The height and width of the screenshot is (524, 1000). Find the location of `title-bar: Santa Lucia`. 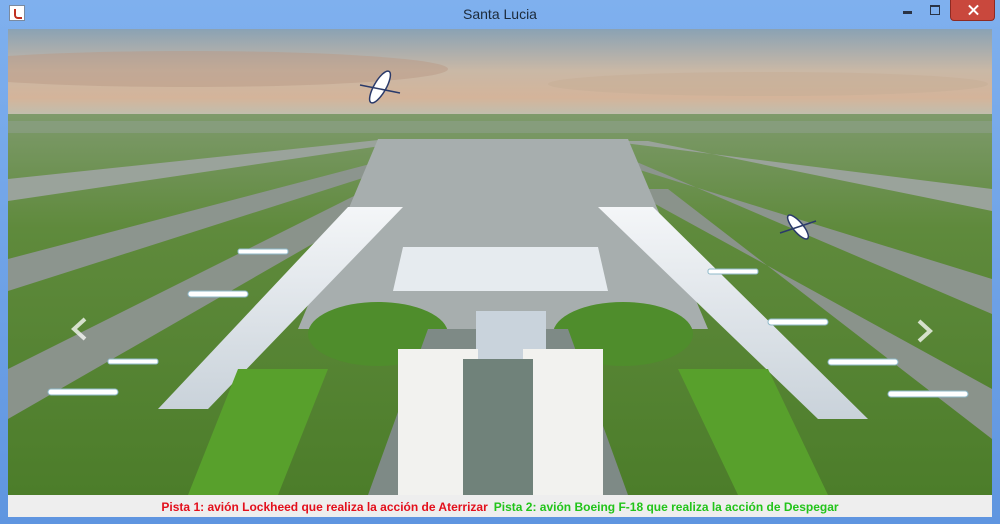

title-bar: Santa Lucia is located at coordinates (500, 14).